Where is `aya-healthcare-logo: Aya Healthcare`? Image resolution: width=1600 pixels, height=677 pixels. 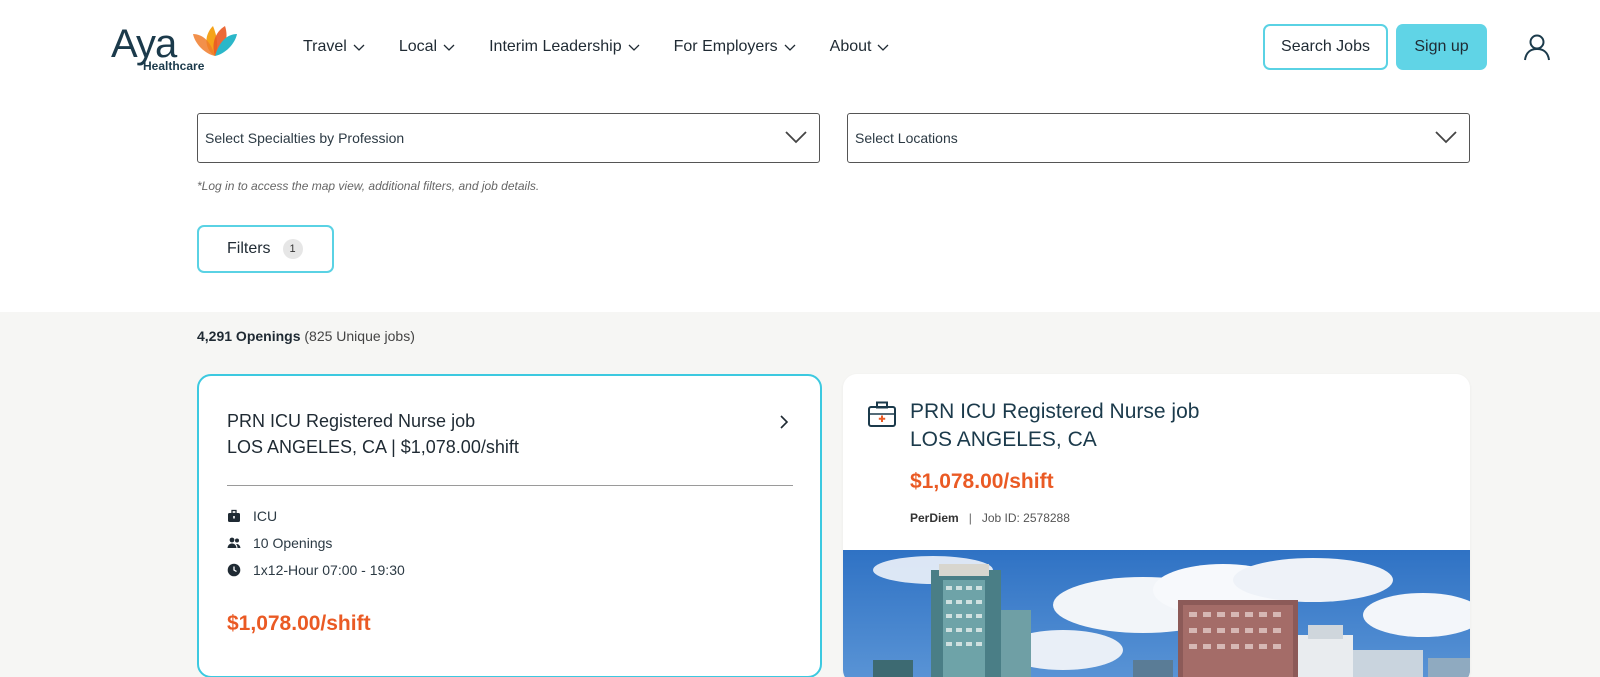
aya-healthcare-logo: Aya Healthcare is located at coordinates (176, 48).